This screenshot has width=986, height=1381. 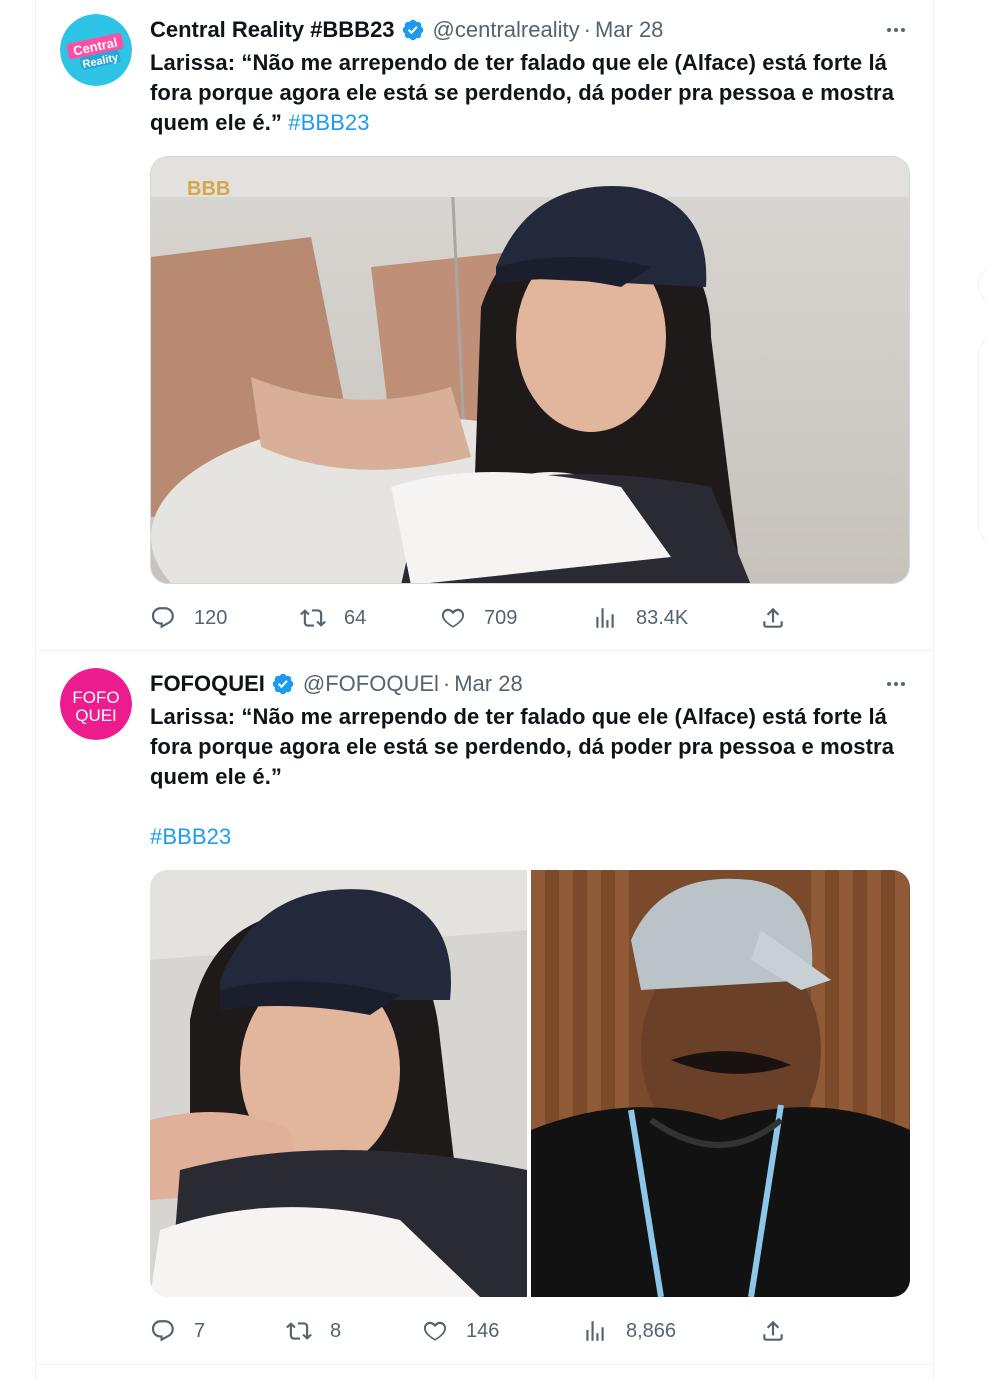 What do you see at coordinates (530, 618) in the screenshot?
I see `tweet-actions: 120 64 709 83.4K` at bounding box center [530, 618].